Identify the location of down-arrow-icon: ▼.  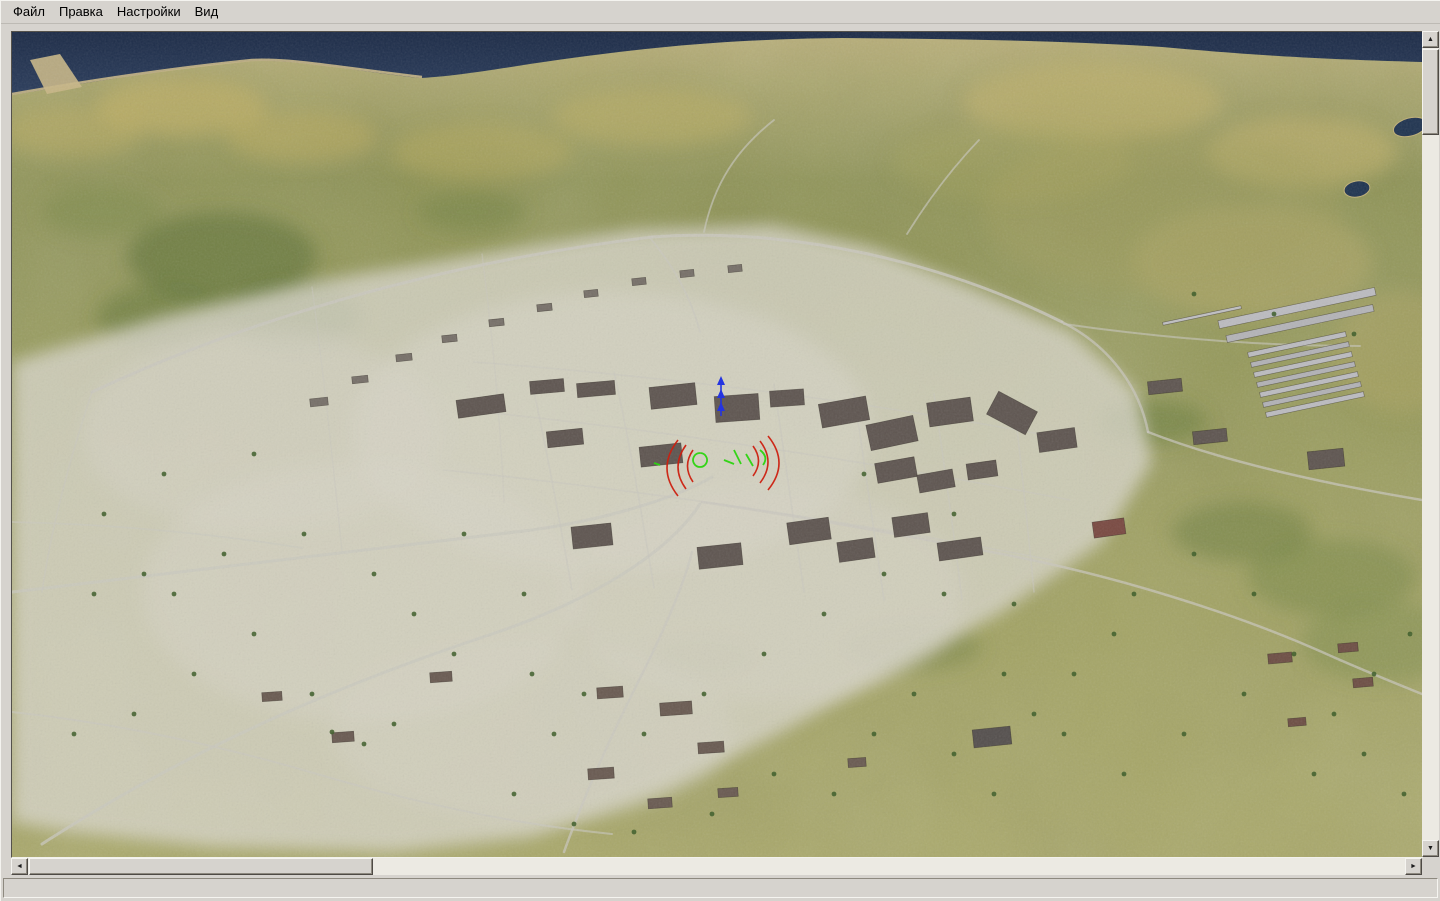
(1430, 848).